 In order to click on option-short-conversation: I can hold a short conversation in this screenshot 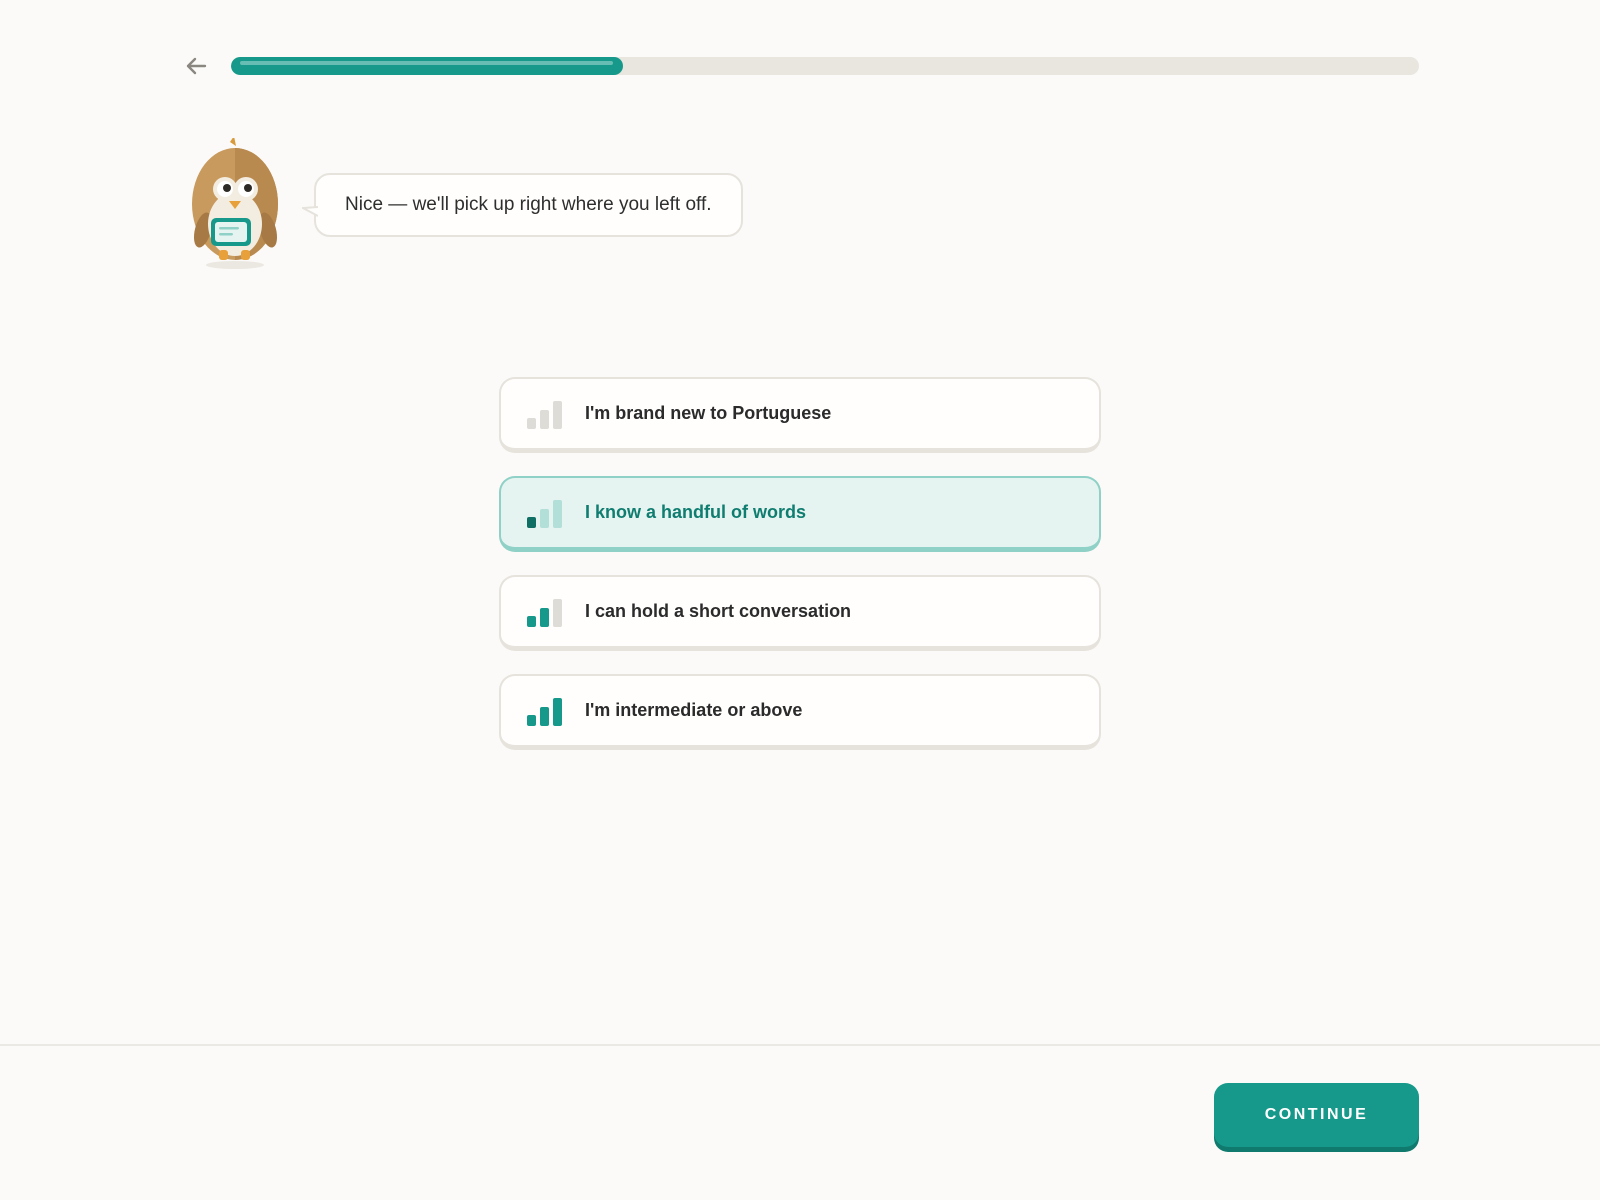, I will do `click(800, 613)`.